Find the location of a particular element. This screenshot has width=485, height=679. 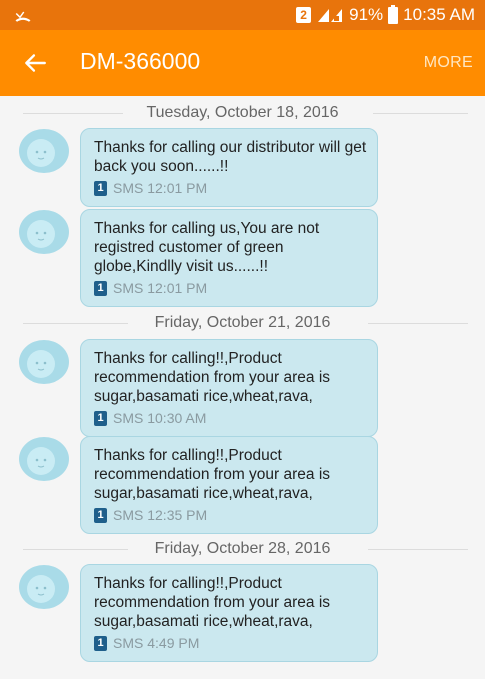

date-separator: Friday, October 21, 2016 is located at coordinates (242, 323).